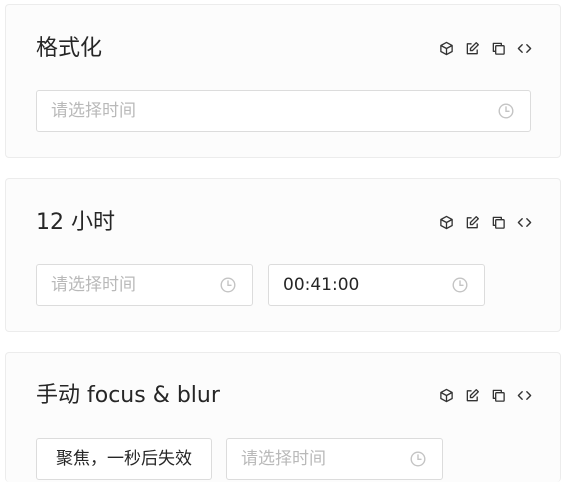  I want to click on card-title: 手动 focus & blur, so click(128, 395).